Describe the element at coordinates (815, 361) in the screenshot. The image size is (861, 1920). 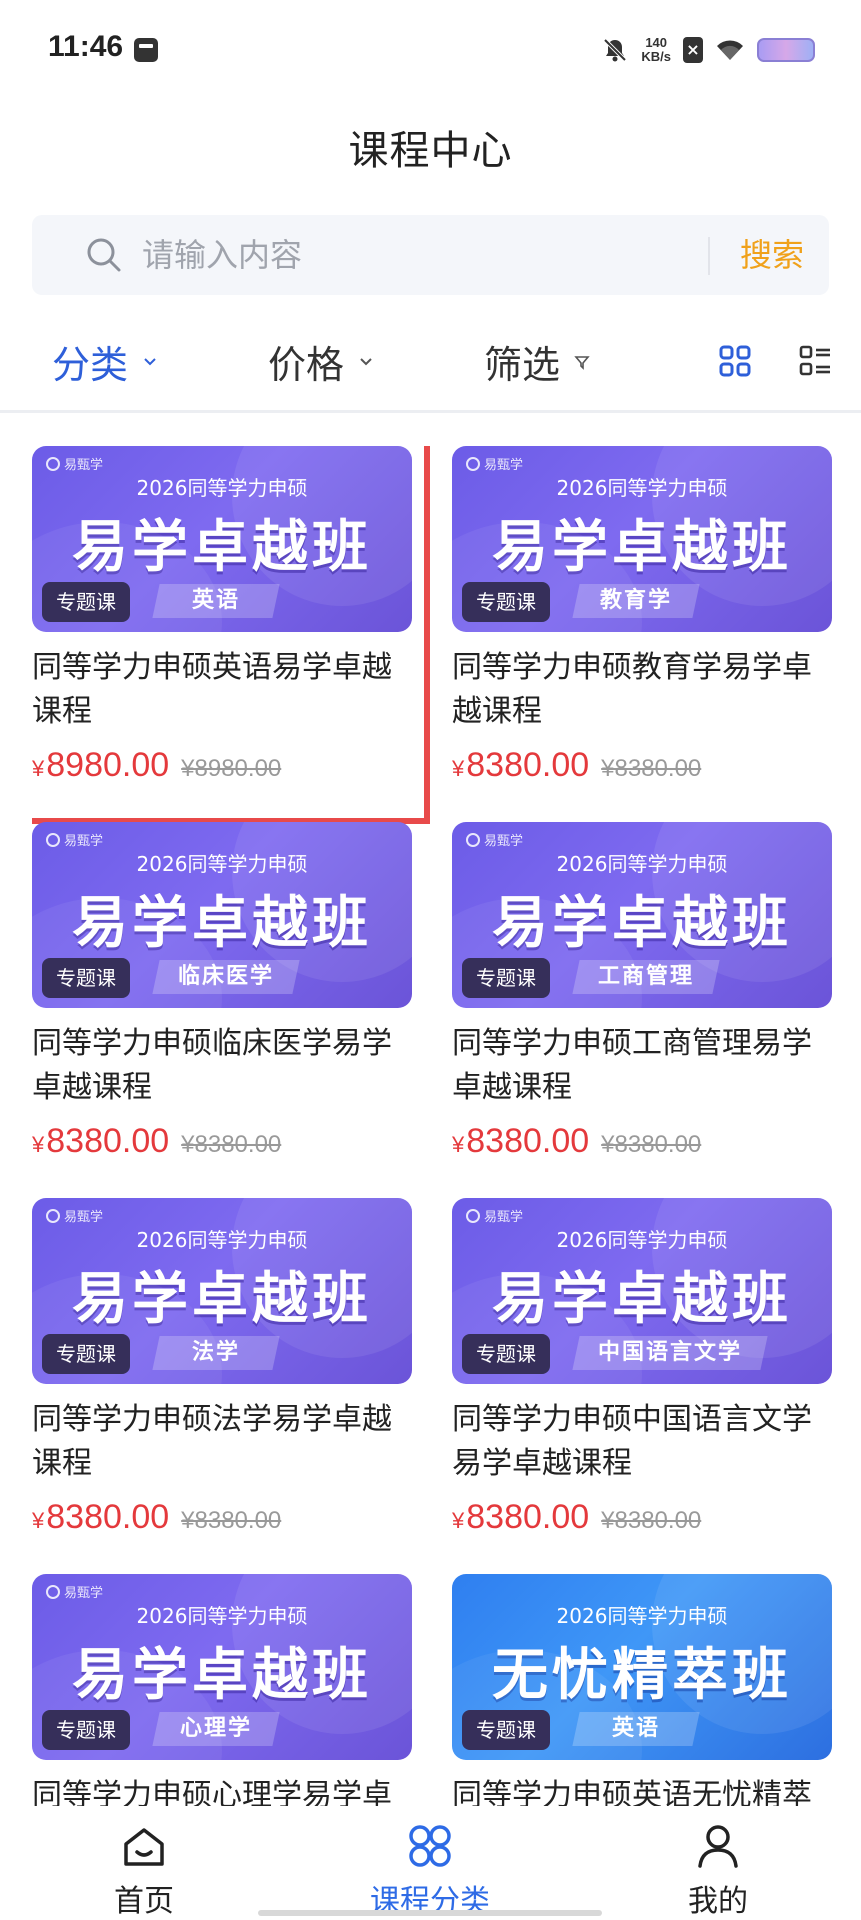
I see `list-view-icon` at that location.